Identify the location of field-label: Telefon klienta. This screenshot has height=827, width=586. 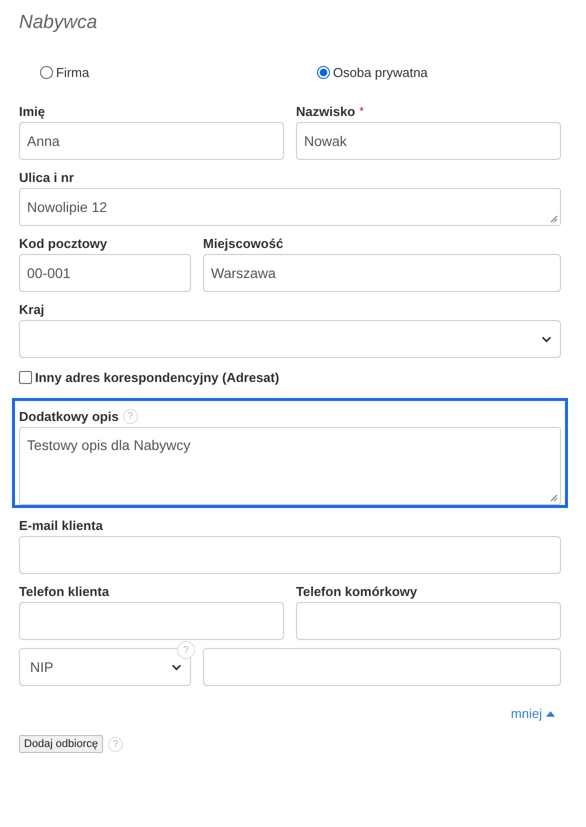
(64, 591).